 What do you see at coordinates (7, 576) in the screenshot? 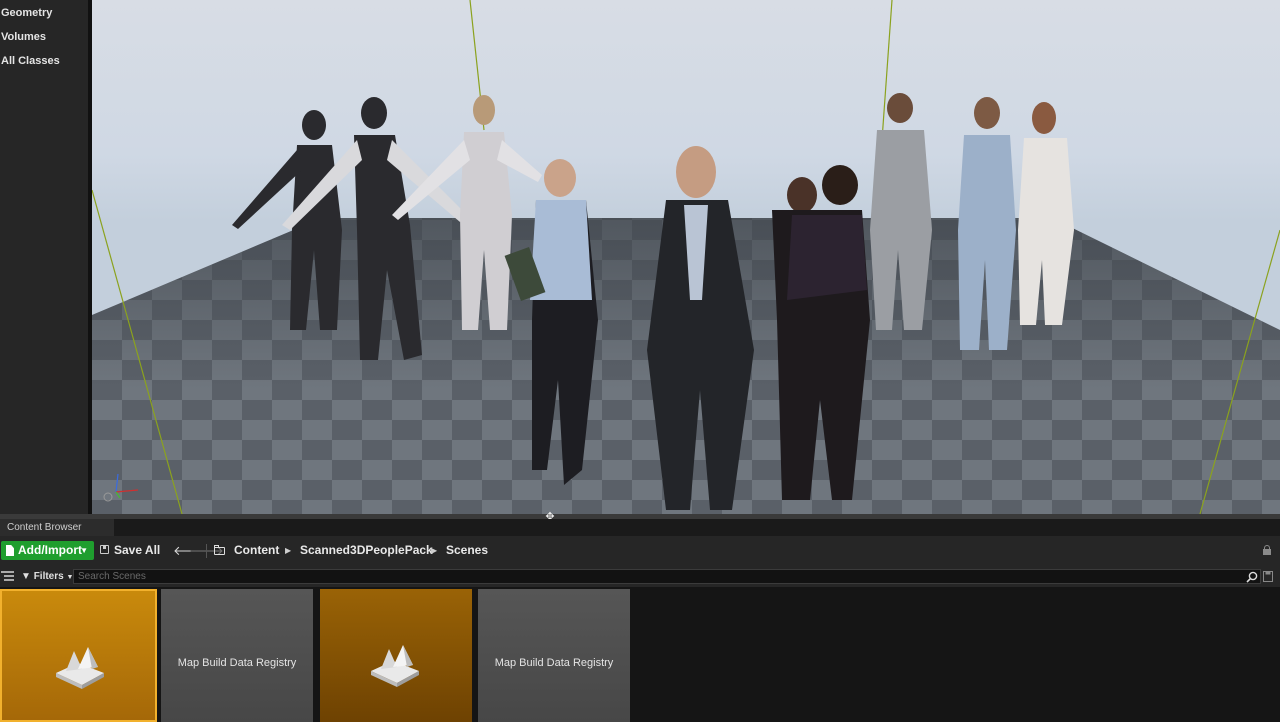
I see `sources-panel-toggle-icon` at bounding box center [7, 576].